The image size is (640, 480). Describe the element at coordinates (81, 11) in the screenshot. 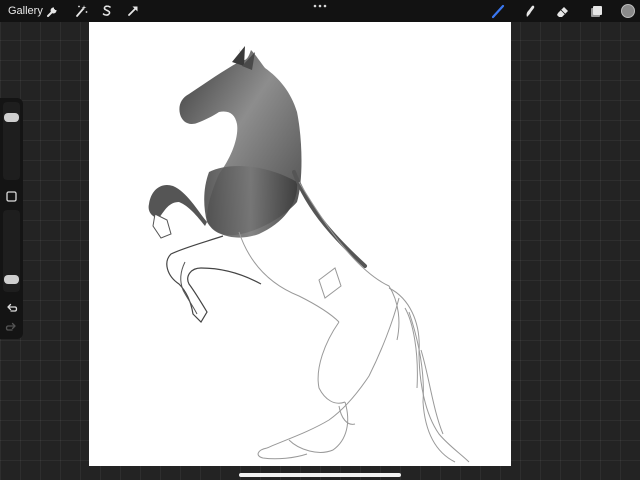

I see `magic-wand-icon` at that location.